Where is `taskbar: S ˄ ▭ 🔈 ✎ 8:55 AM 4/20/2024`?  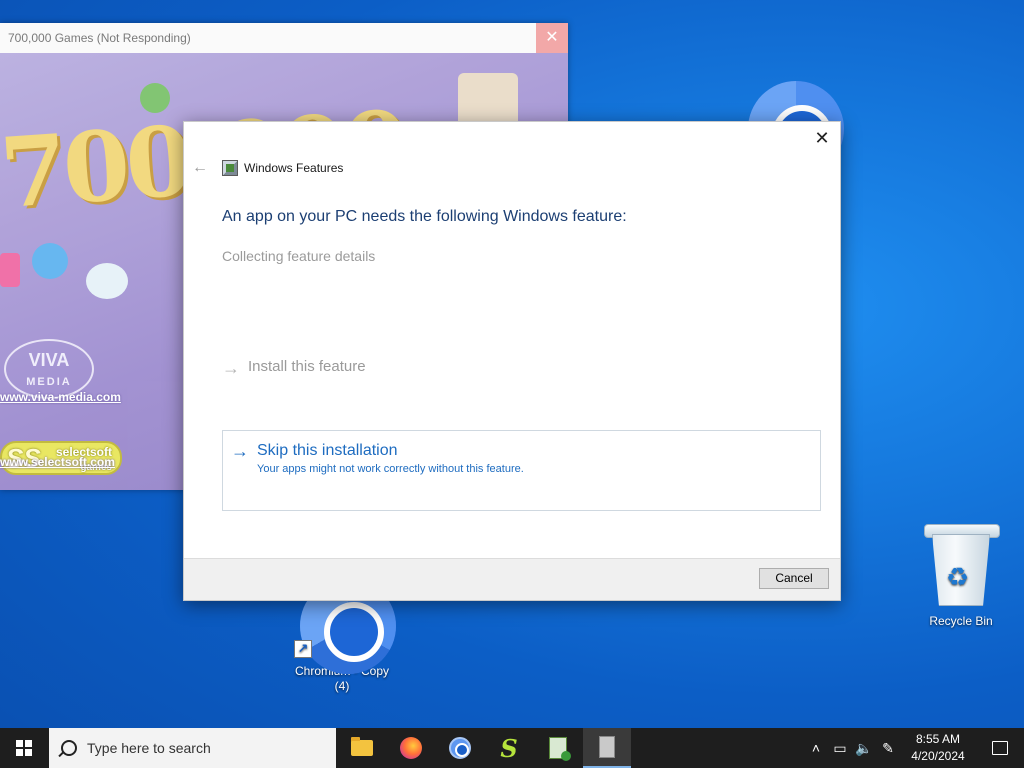 taskbar: S ˄ ▭ 🔈 ✎ 8:55 AM 4/20/2024 is located at coordinates (512, 748).